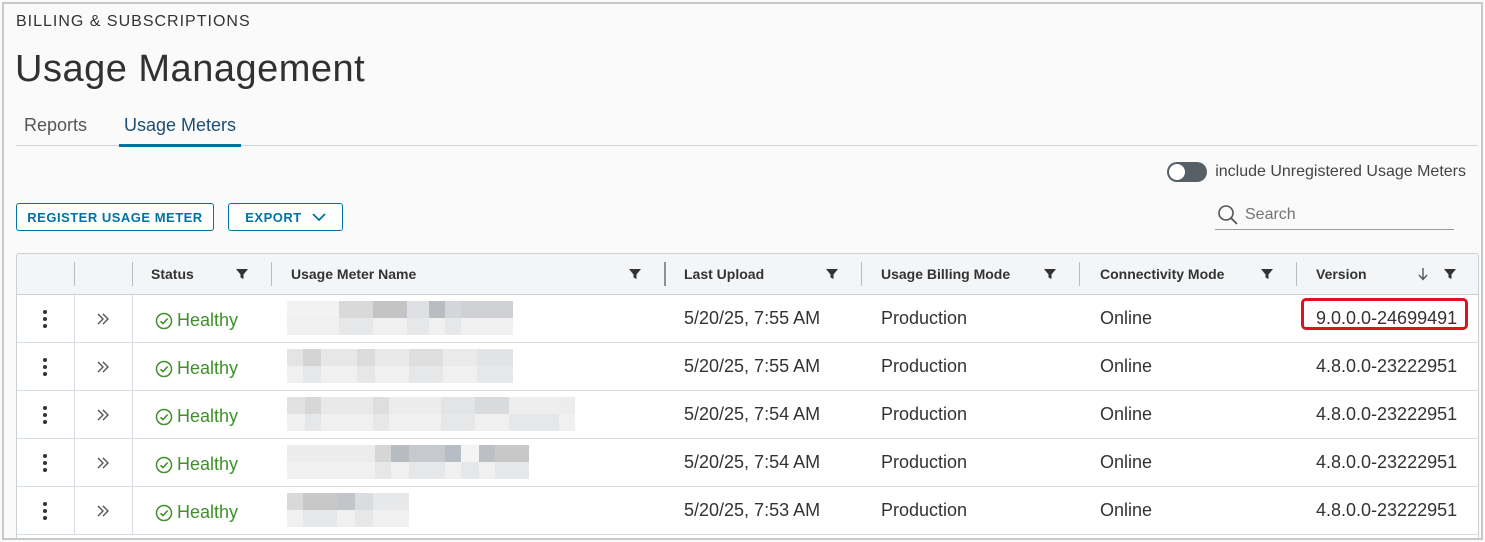  I want to click on column-header-version: Version, so click(1341, 274).